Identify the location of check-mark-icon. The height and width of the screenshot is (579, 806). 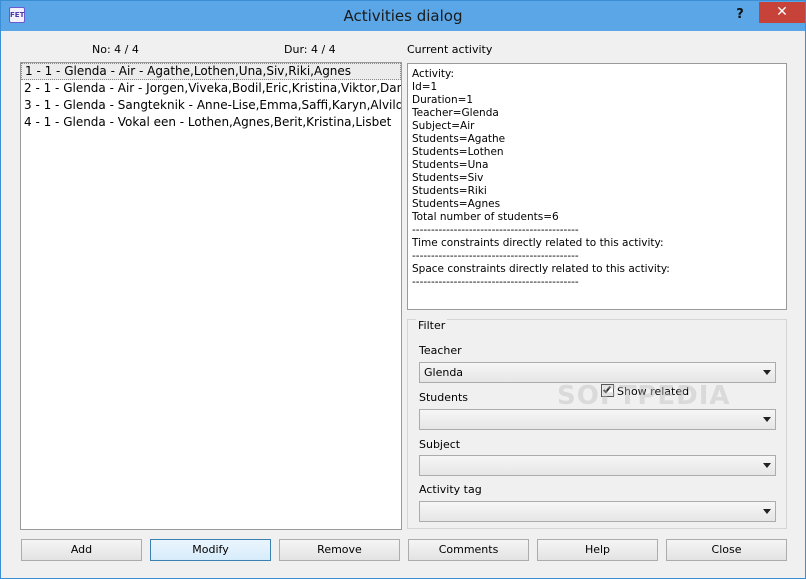
(607, 389).